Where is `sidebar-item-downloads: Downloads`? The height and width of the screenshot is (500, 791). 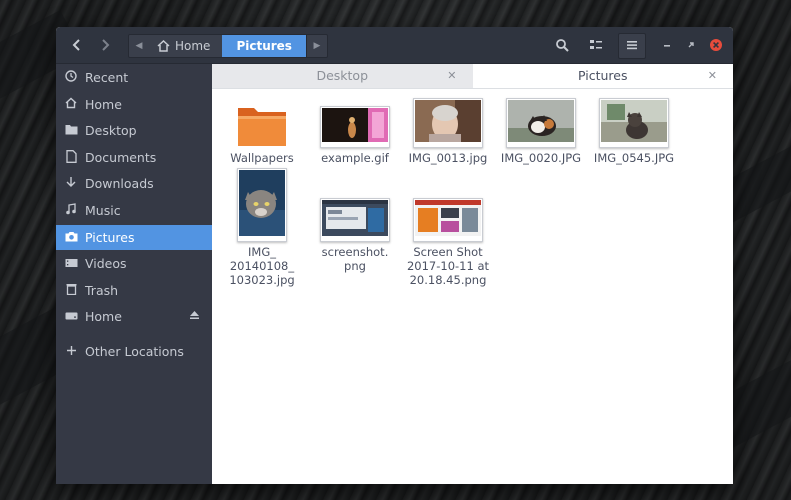 sidebar-item-downloads: Downloads is located at coordinates (134, 183).